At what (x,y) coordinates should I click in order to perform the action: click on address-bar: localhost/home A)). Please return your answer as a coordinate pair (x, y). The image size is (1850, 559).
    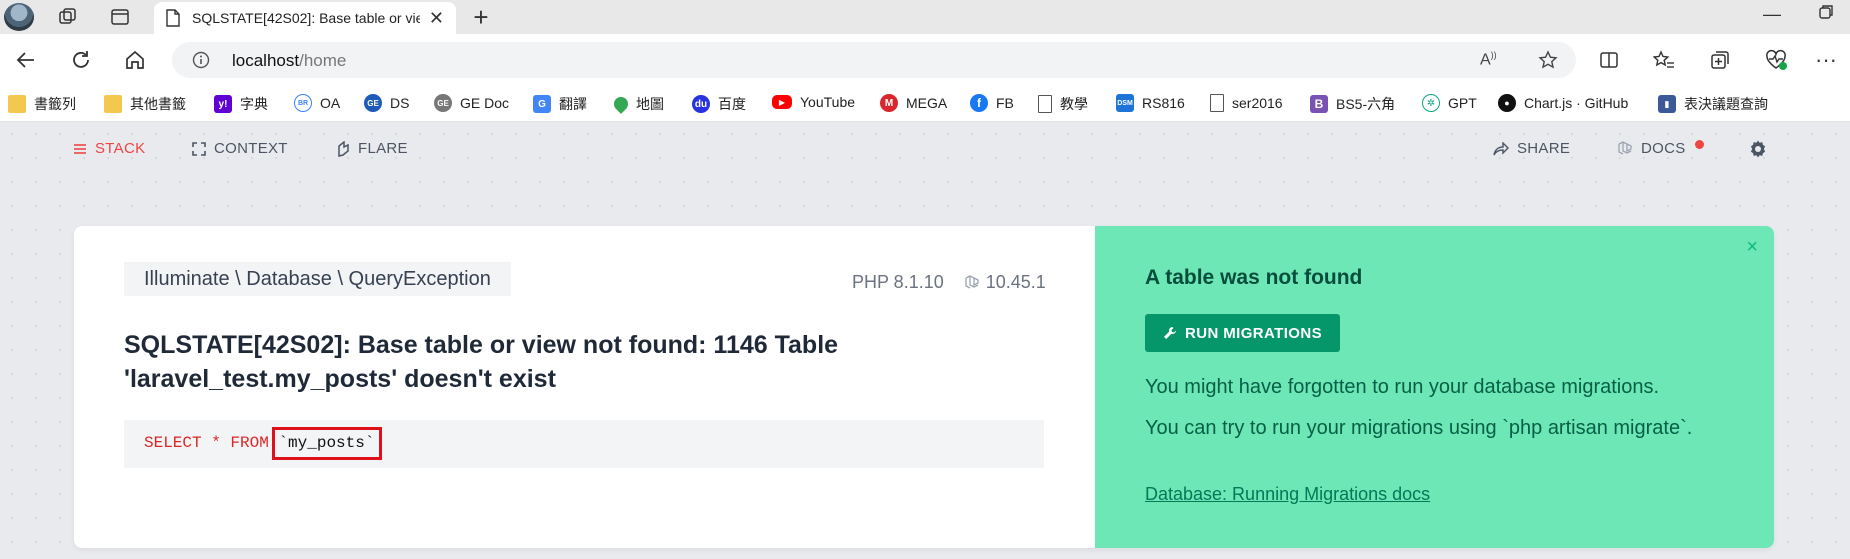
    Looking at the image, I should click on (874, 60).